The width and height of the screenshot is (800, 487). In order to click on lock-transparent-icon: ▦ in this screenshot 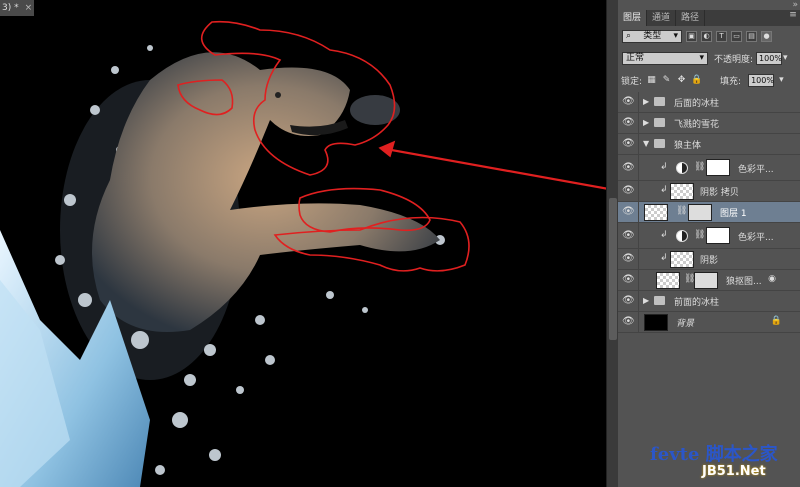, I will do `click(651, 80)`.